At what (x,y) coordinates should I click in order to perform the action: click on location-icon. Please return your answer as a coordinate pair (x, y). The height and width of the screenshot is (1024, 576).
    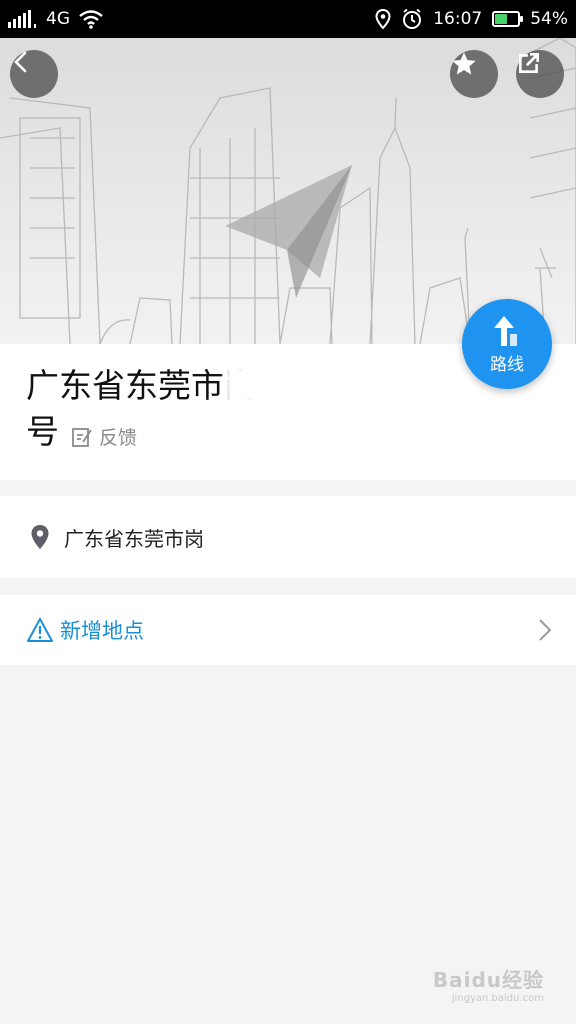
    Looking at the image, I should click on (383, 19).